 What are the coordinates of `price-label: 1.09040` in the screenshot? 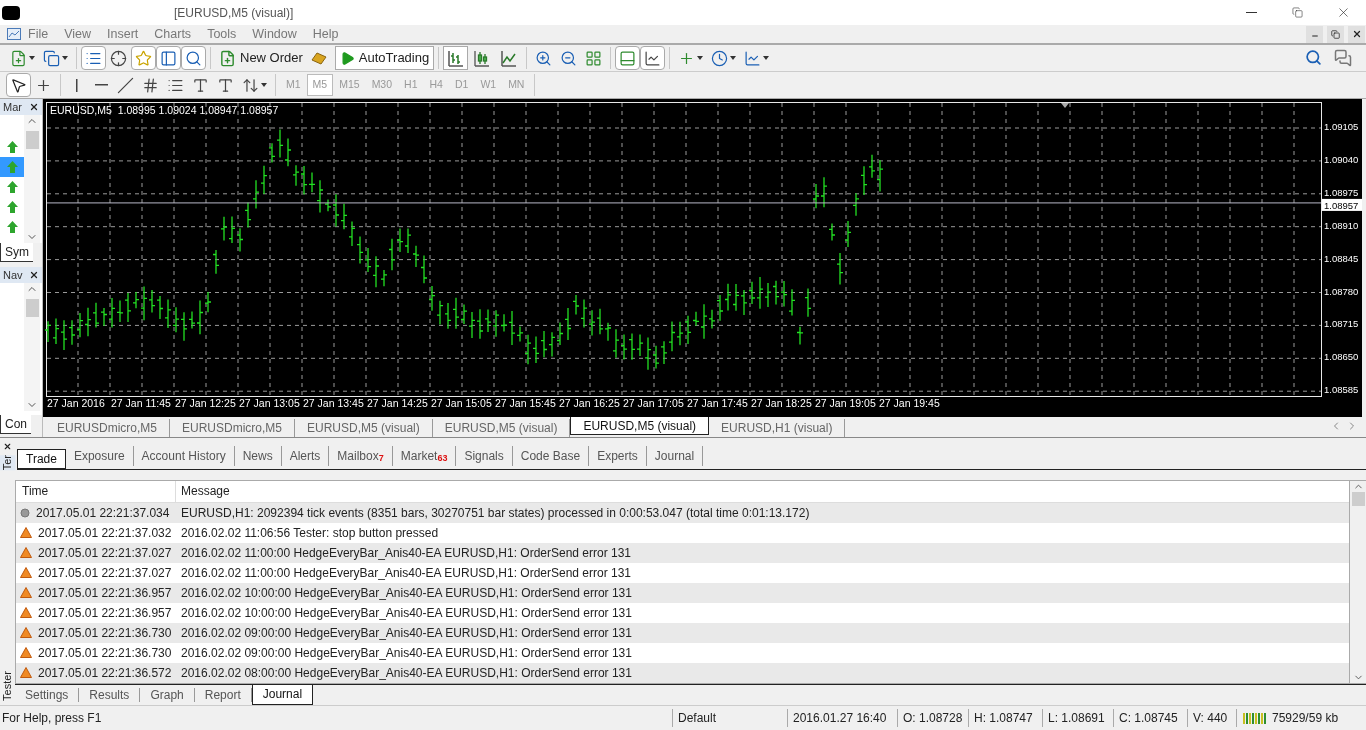 It's located at (1341, 159).